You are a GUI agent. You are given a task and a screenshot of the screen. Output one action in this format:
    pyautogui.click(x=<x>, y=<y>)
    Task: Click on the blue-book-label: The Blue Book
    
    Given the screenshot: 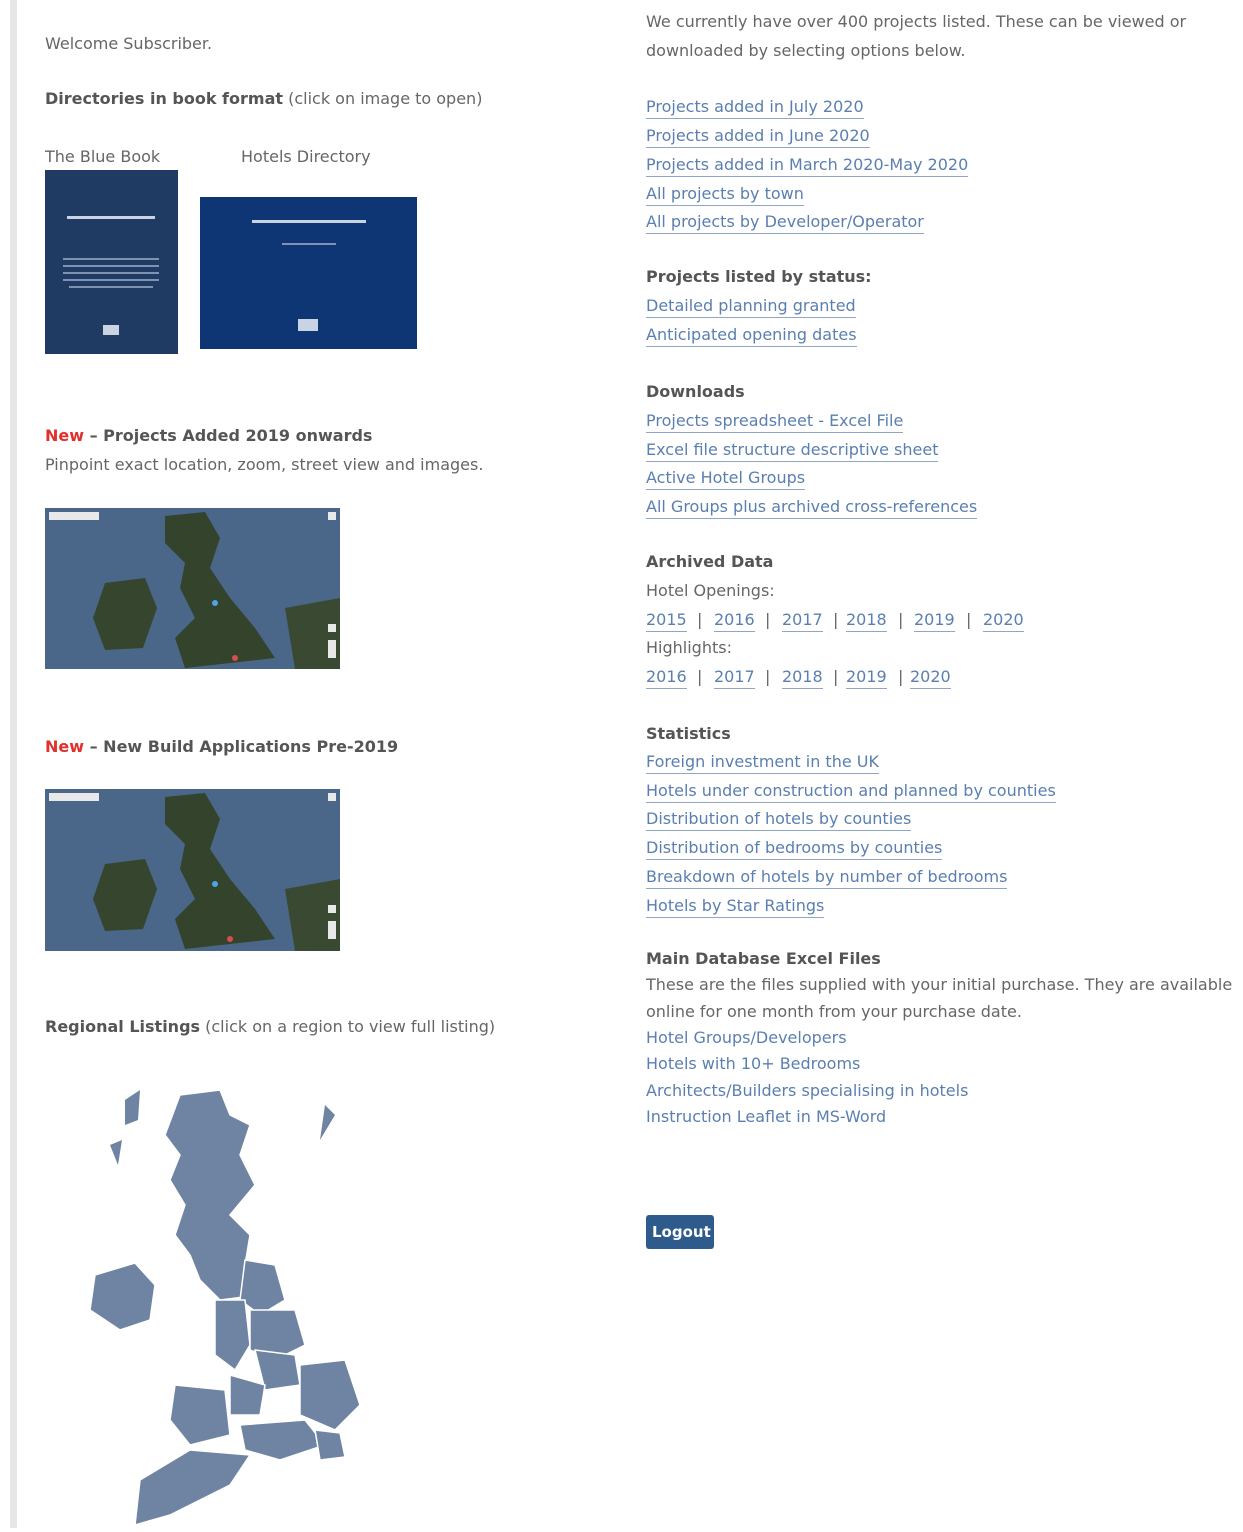 What is the action you would take?
    pyautogui.click(x=103, y=156)
    